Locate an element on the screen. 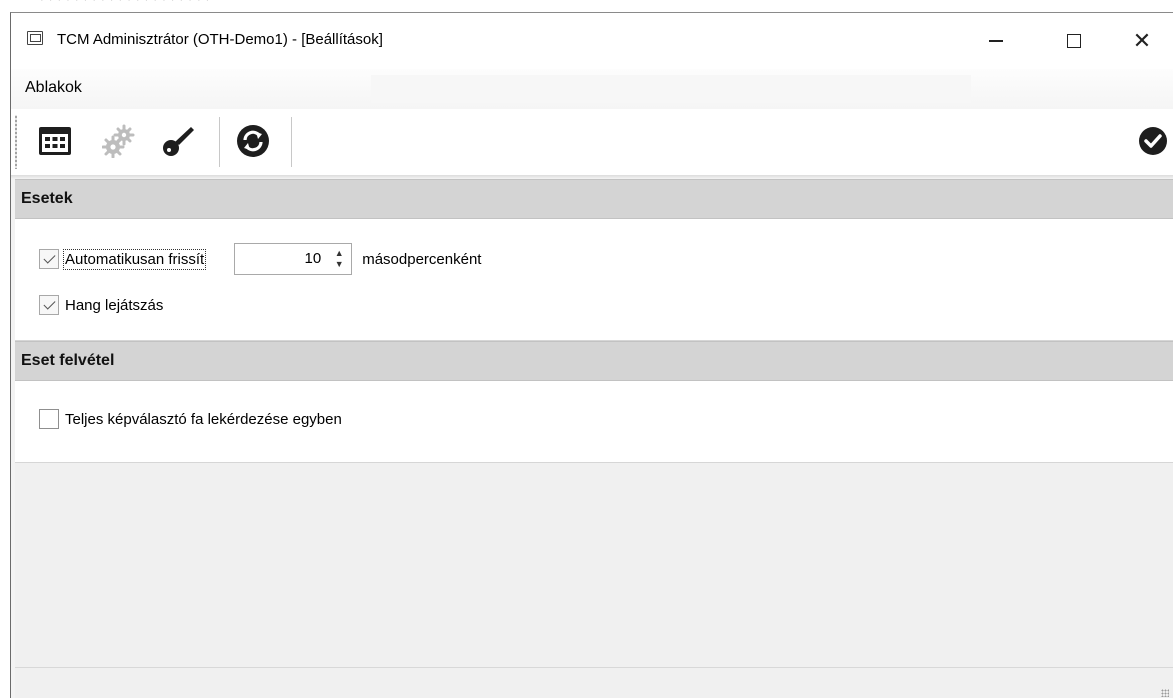 This screenshot has height=698, width=1173. close-icon: ✕ is located at coordinates (1142, 40).